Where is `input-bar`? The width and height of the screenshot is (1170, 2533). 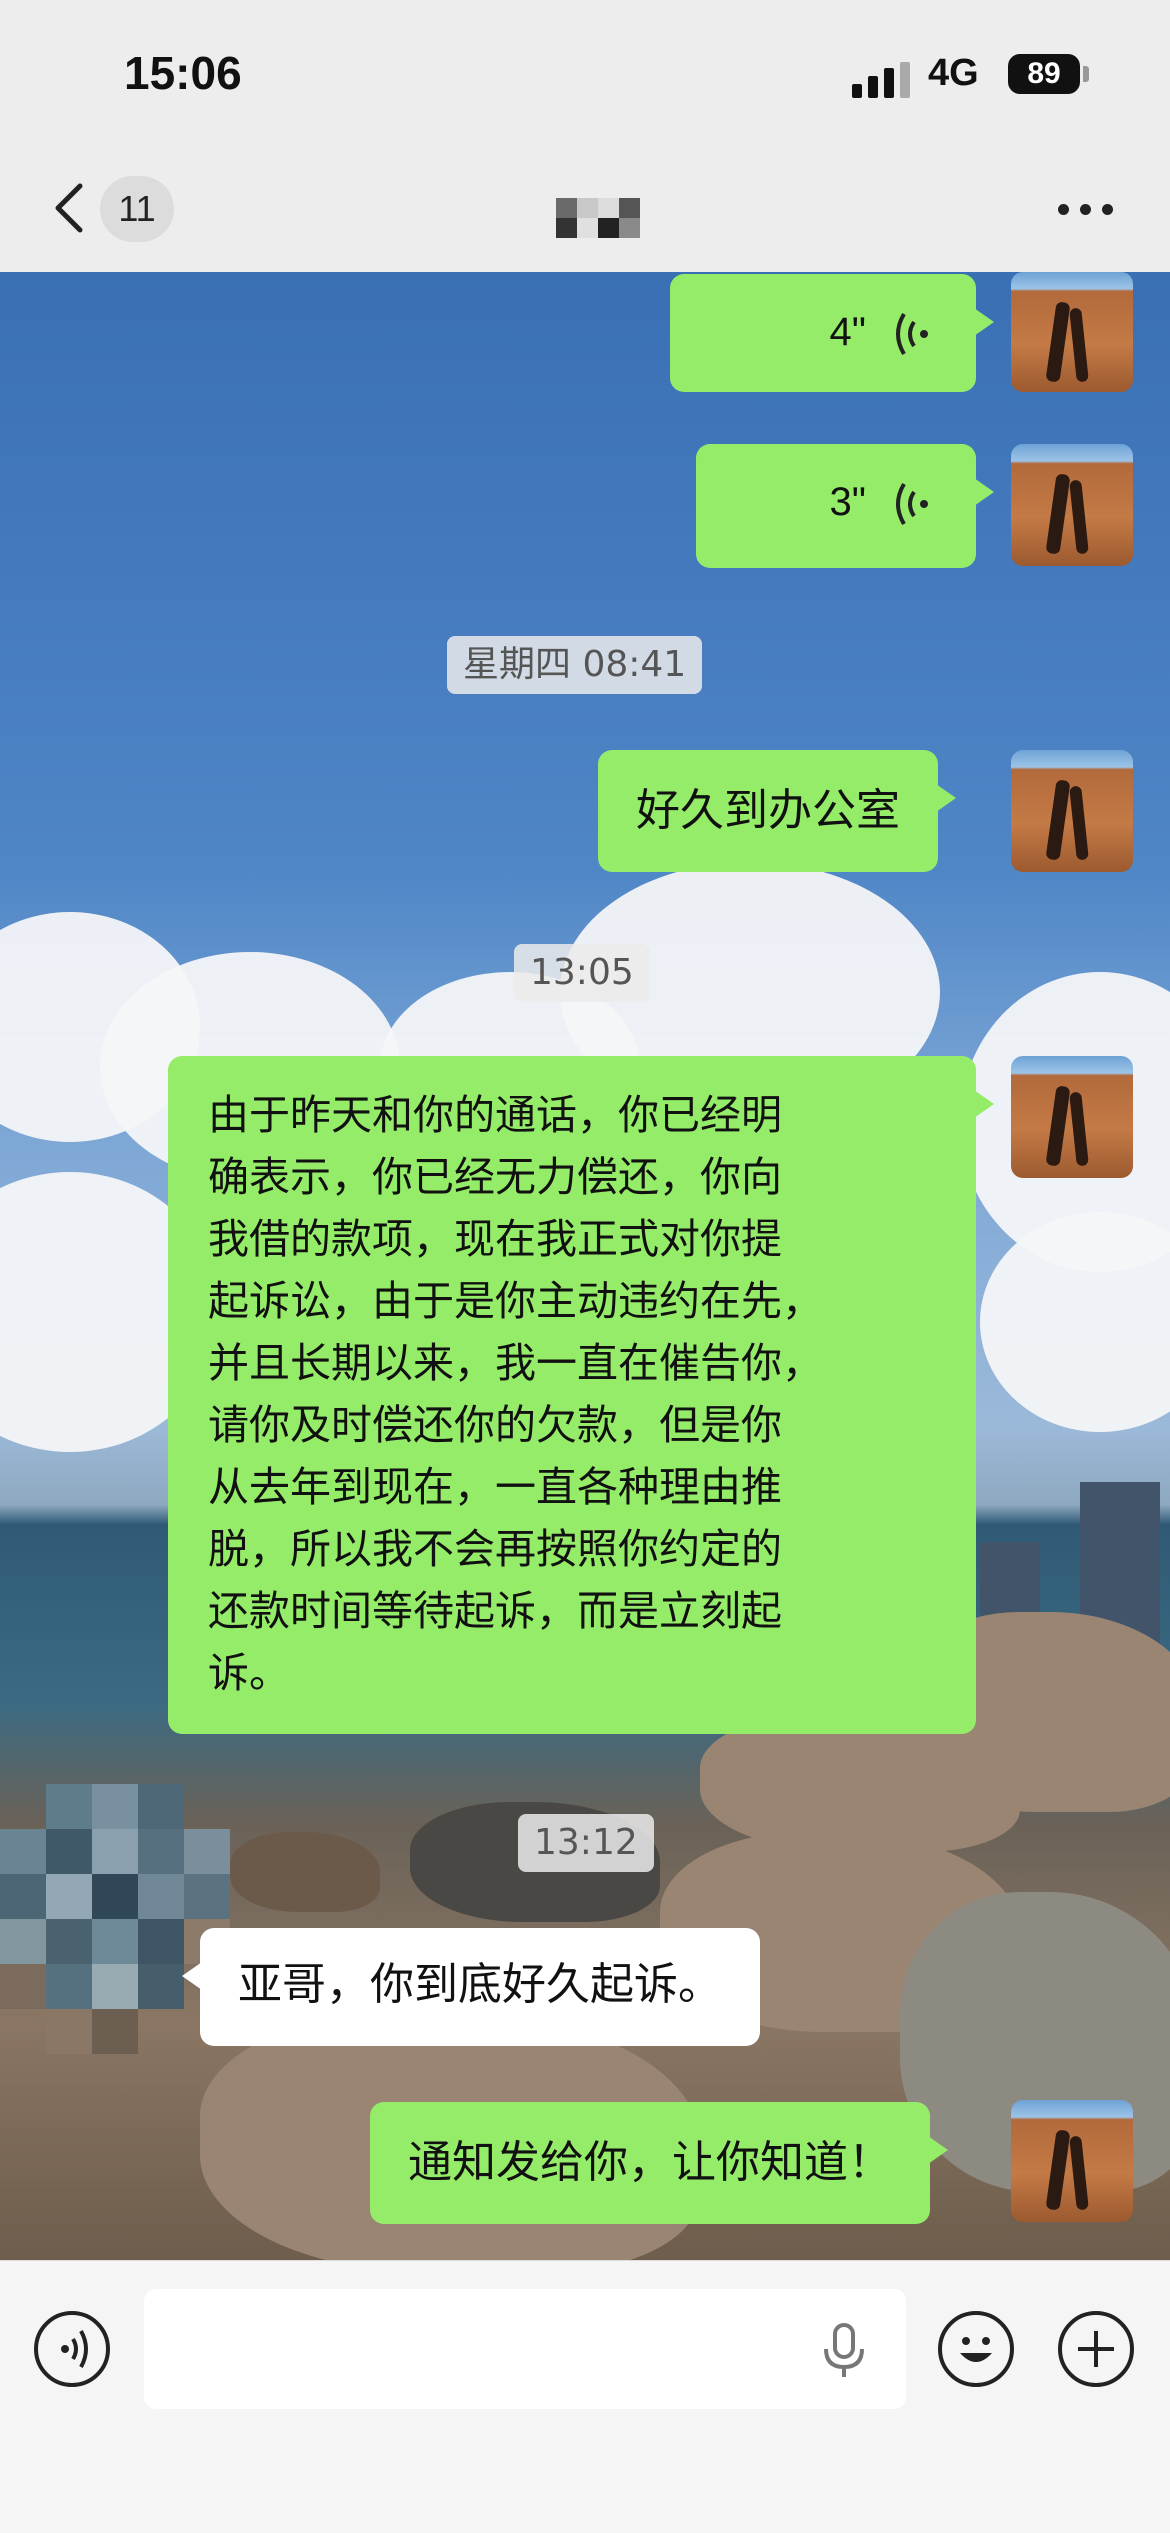 input-bar is located at coordinates (585, 2396).